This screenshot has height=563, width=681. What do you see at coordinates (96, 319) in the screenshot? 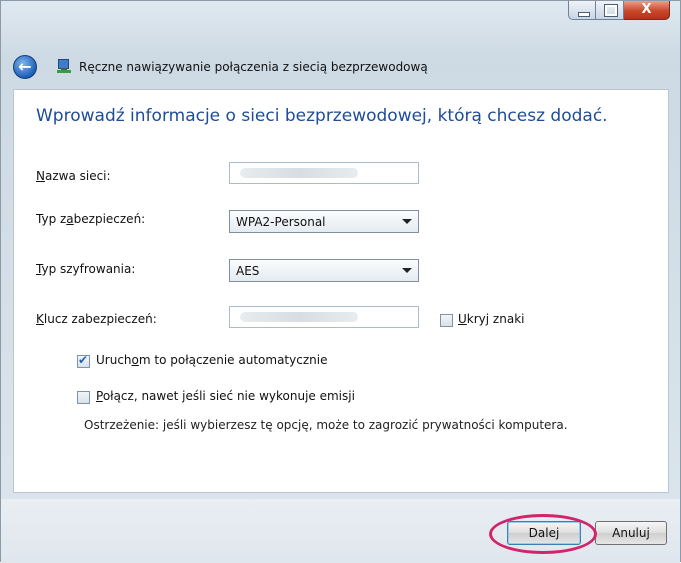
I see `security-key-label: Klucz zabezpieczeń:` at bounding box center [96, 319].